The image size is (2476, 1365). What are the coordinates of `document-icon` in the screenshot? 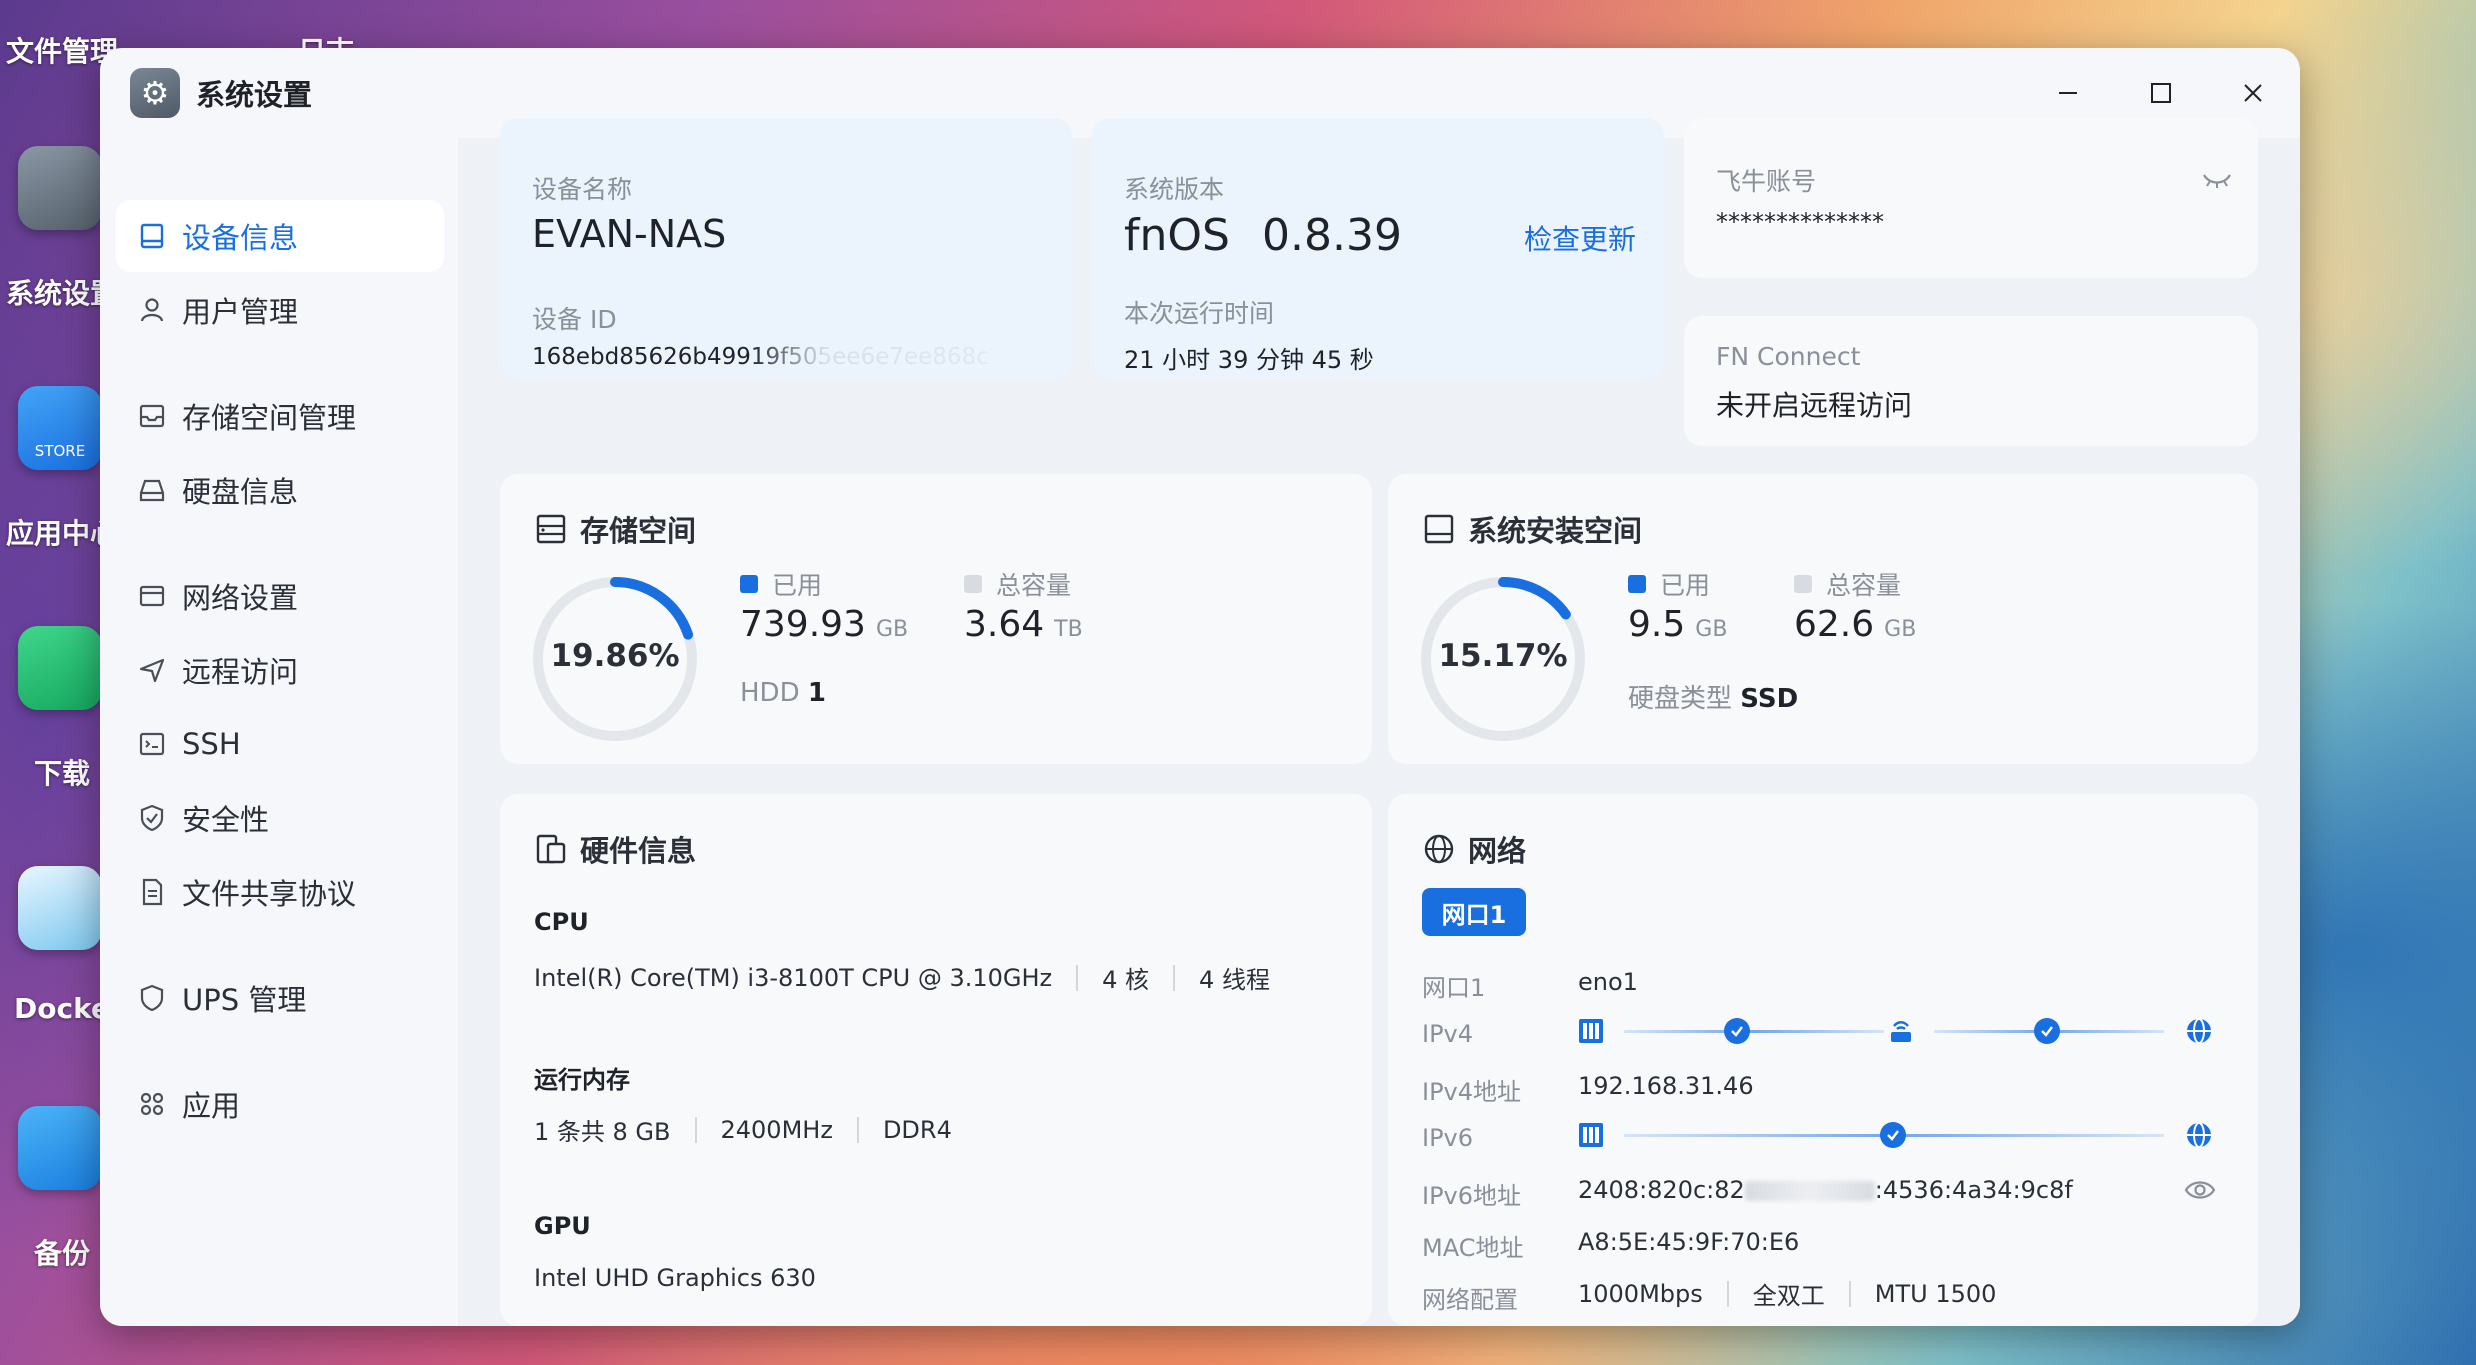 It's located at (152, 892).